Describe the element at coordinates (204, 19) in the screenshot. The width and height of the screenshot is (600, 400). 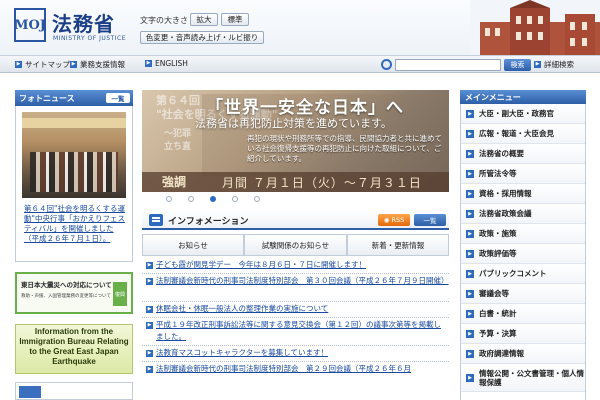
I see `font-large-button: 拡大` at that location.